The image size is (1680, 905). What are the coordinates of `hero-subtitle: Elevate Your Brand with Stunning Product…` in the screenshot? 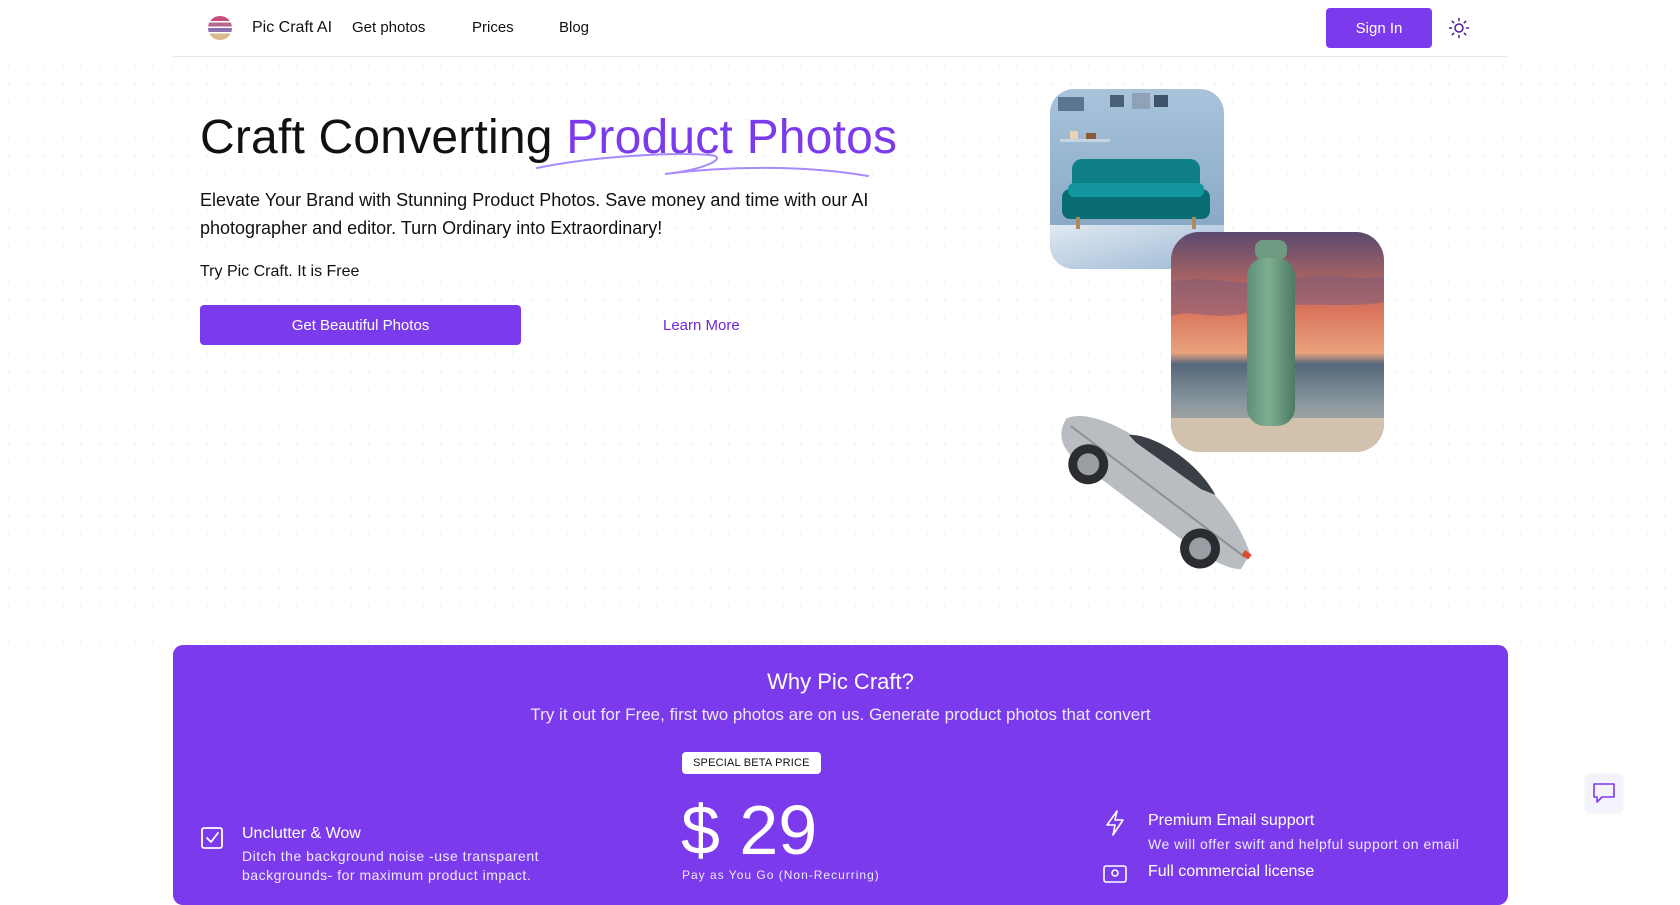 It's located at (534, 214).